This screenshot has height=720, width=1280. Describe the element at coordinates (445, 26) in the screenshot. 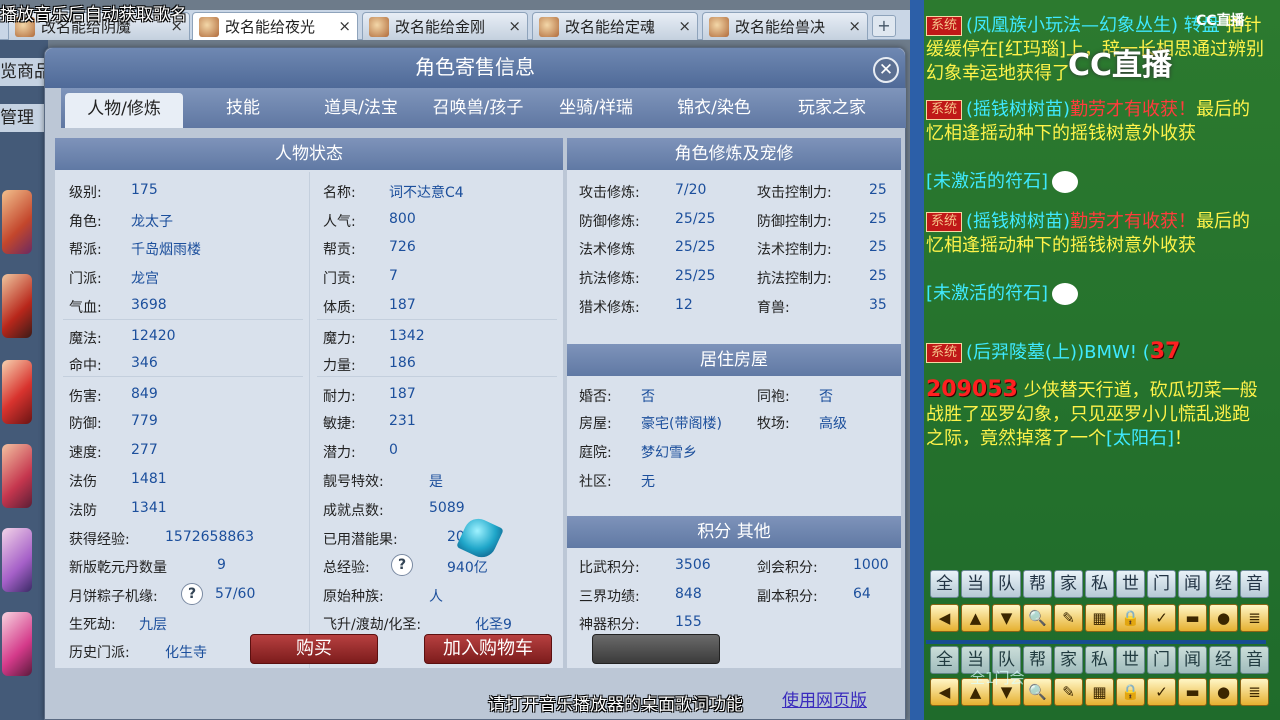

I see `browser-tab-3: 改名能给金刚 ×` at that location.